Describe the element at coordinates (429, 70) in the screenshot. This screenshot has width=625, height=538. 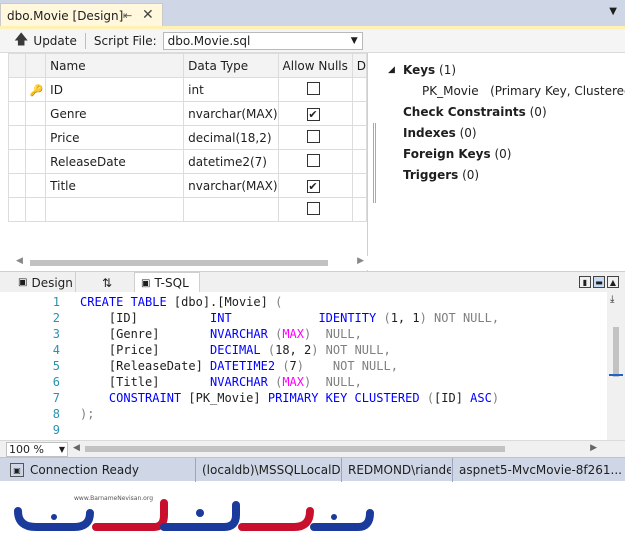
I see `keys-node: Keys (1)` at that location.